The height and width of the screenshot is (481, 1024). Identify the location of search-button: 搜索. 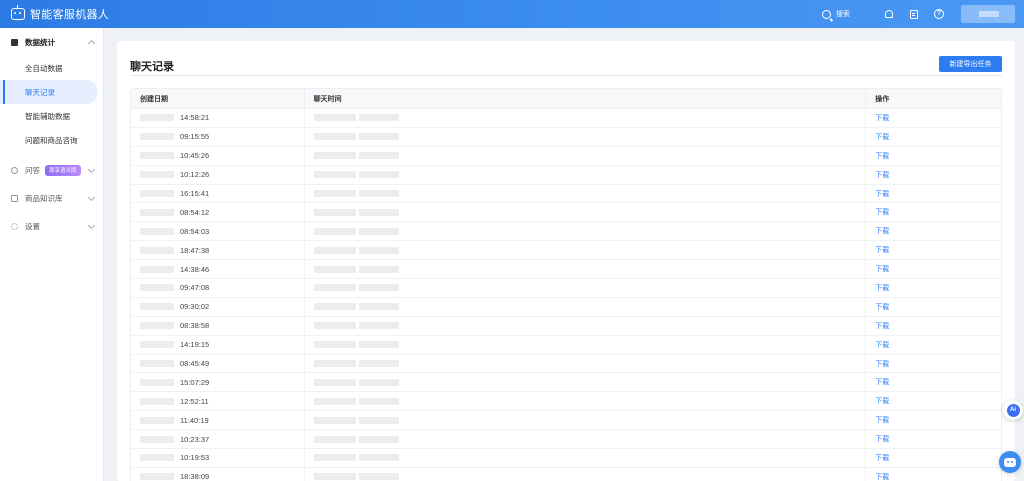
(836, 14).